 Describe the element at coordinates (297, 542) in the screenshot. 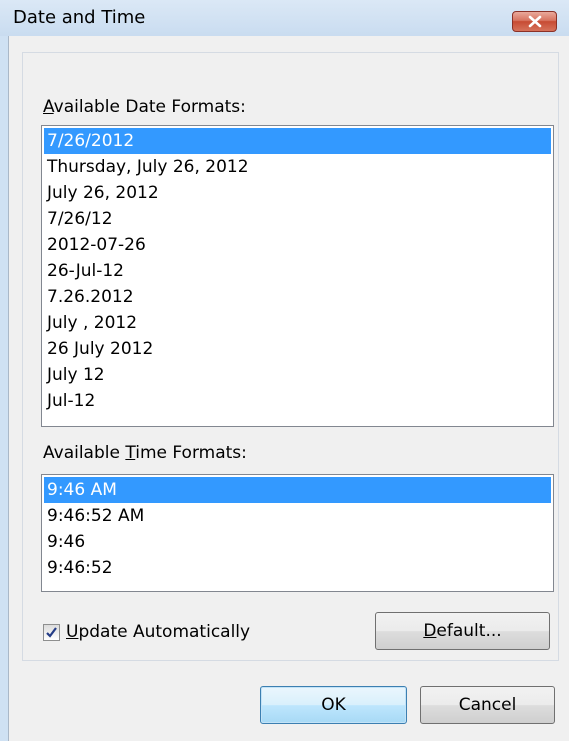

I see `list-item: 9:46` at that location.